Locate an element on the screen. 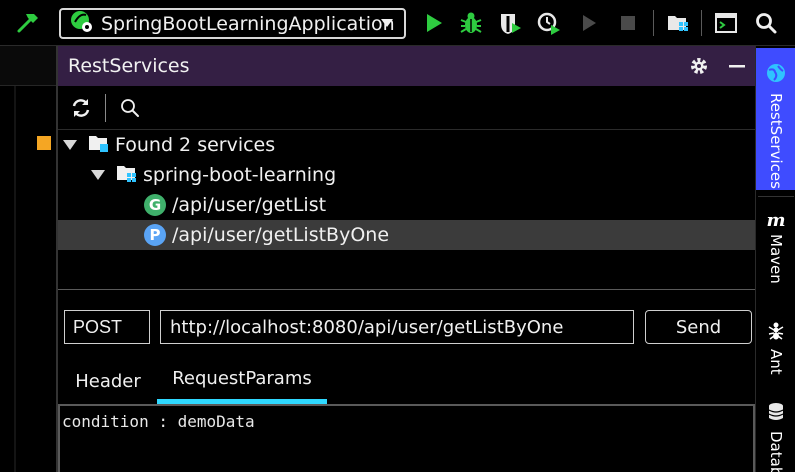 The image size is (795, 472). rest-services-tool-button: RestServices is located at coordinates (775, 119).